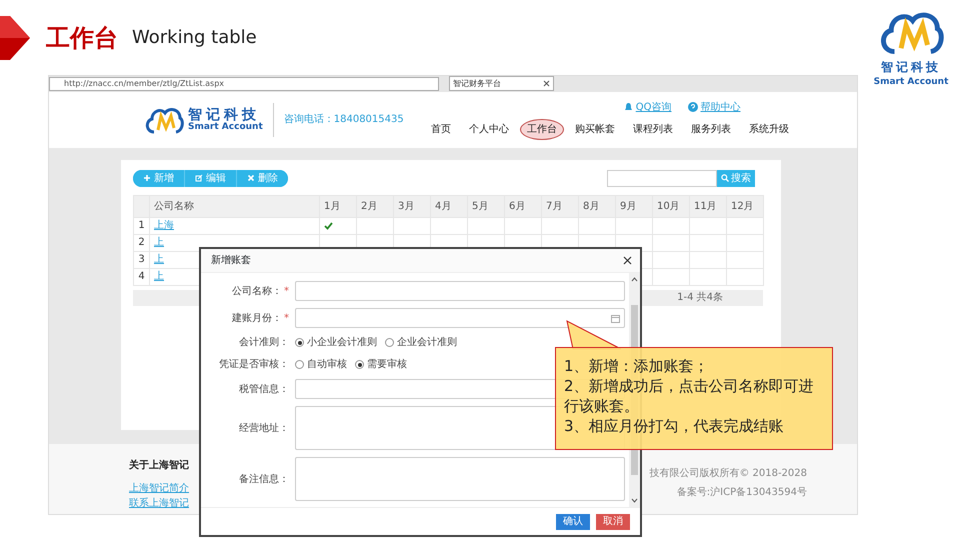 The width and height of the screenshot is (960, 540). I want to click on nav-item: 首页, so click(441, 129).